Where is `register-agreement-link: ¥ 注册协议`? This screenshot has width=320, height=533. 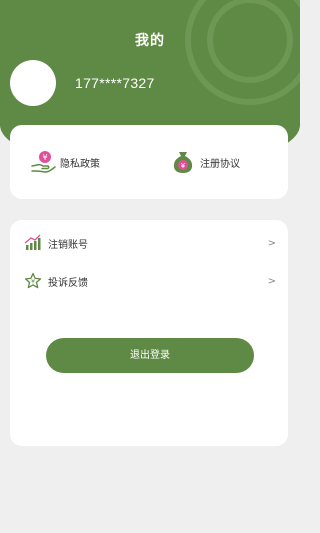
register-agreement-link: ¥ 注册协议 is located at coordinates (205, 162).